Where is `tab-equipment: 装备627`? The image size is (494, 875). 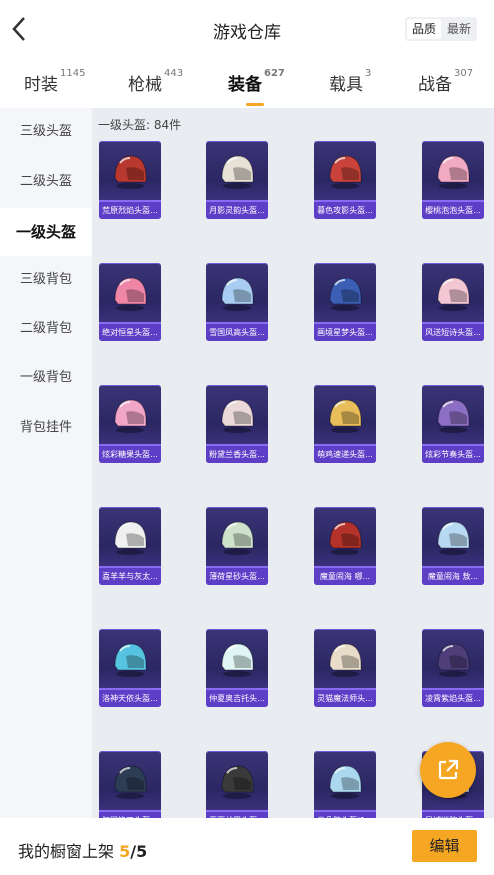 tab-equipment: 装备627 is located at coordinates (256, 87).